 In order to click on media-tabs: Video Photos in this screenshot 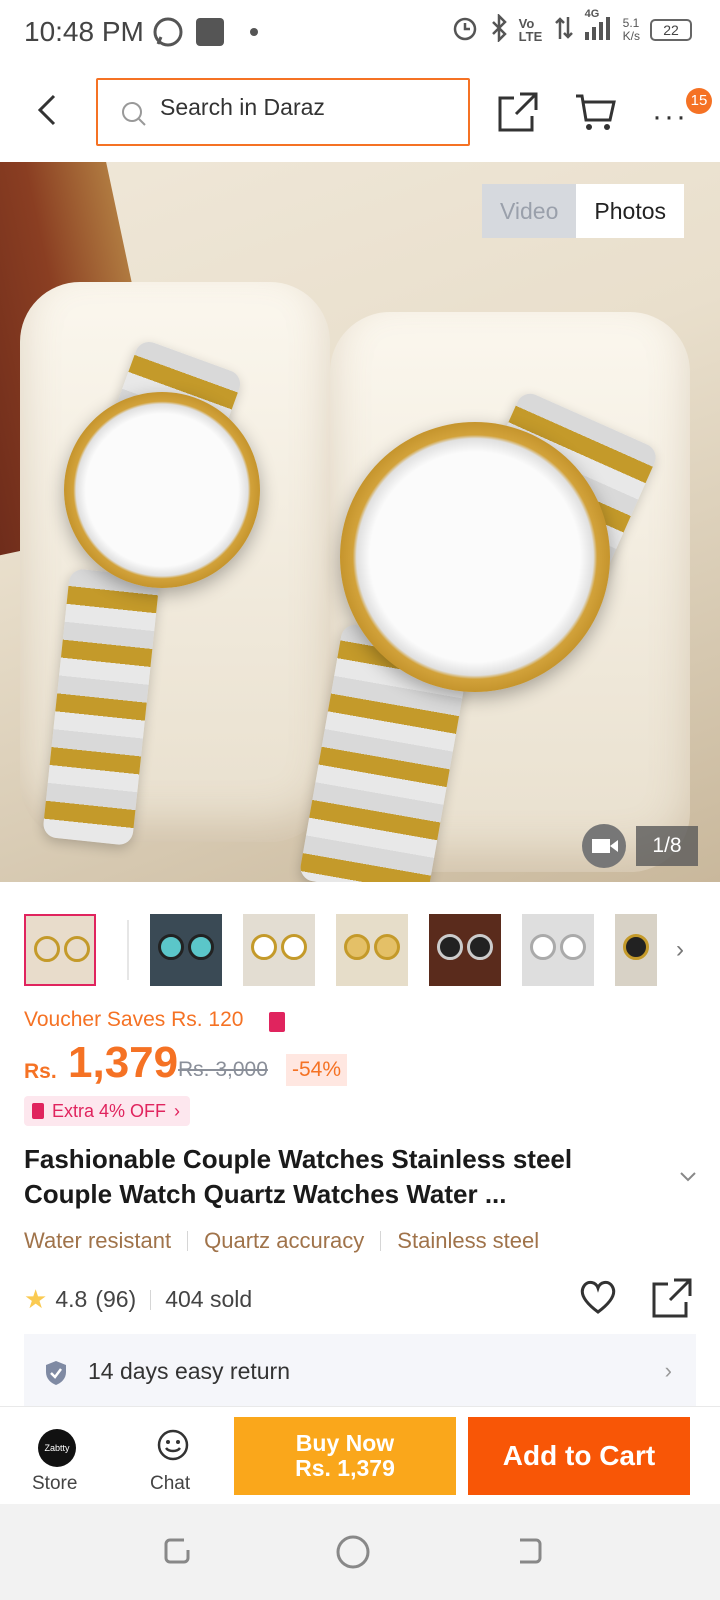, I will do `click(582, 211)`.